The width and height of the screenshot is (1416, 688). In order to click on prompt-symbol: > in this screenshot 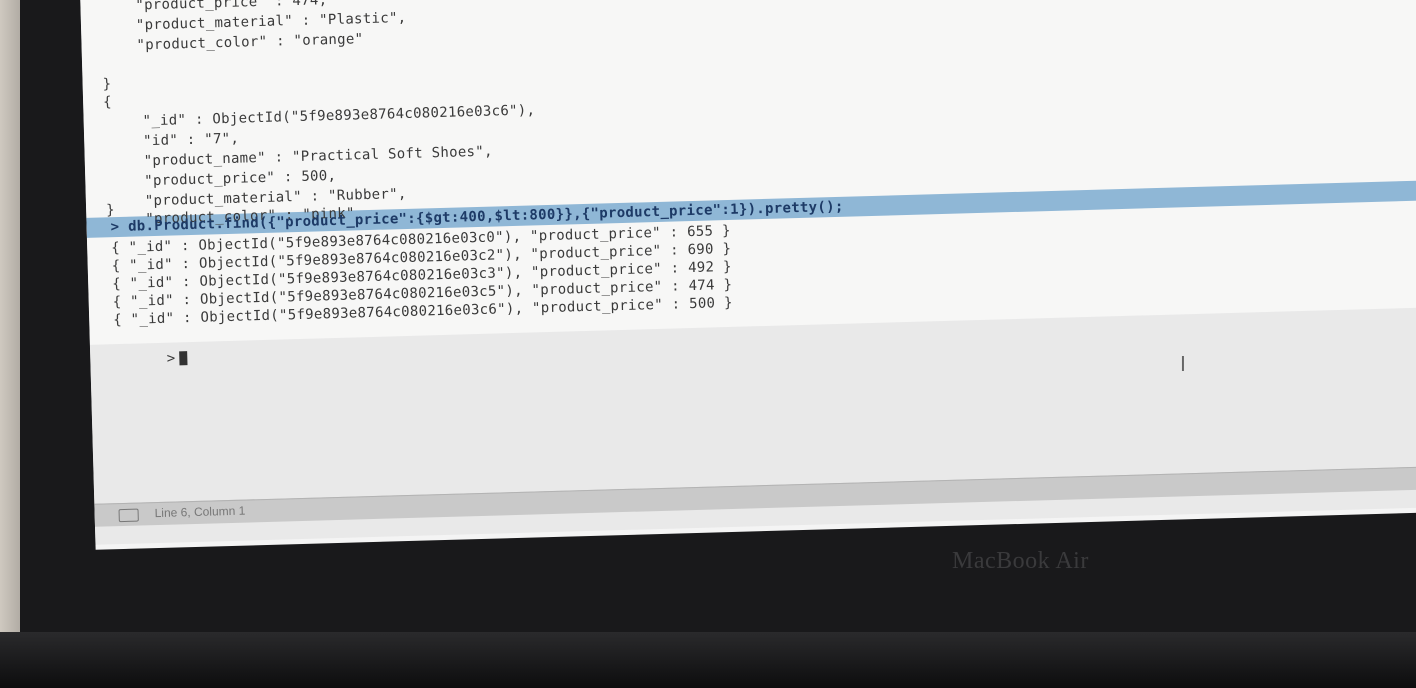, I will do `click(171, 358)`.